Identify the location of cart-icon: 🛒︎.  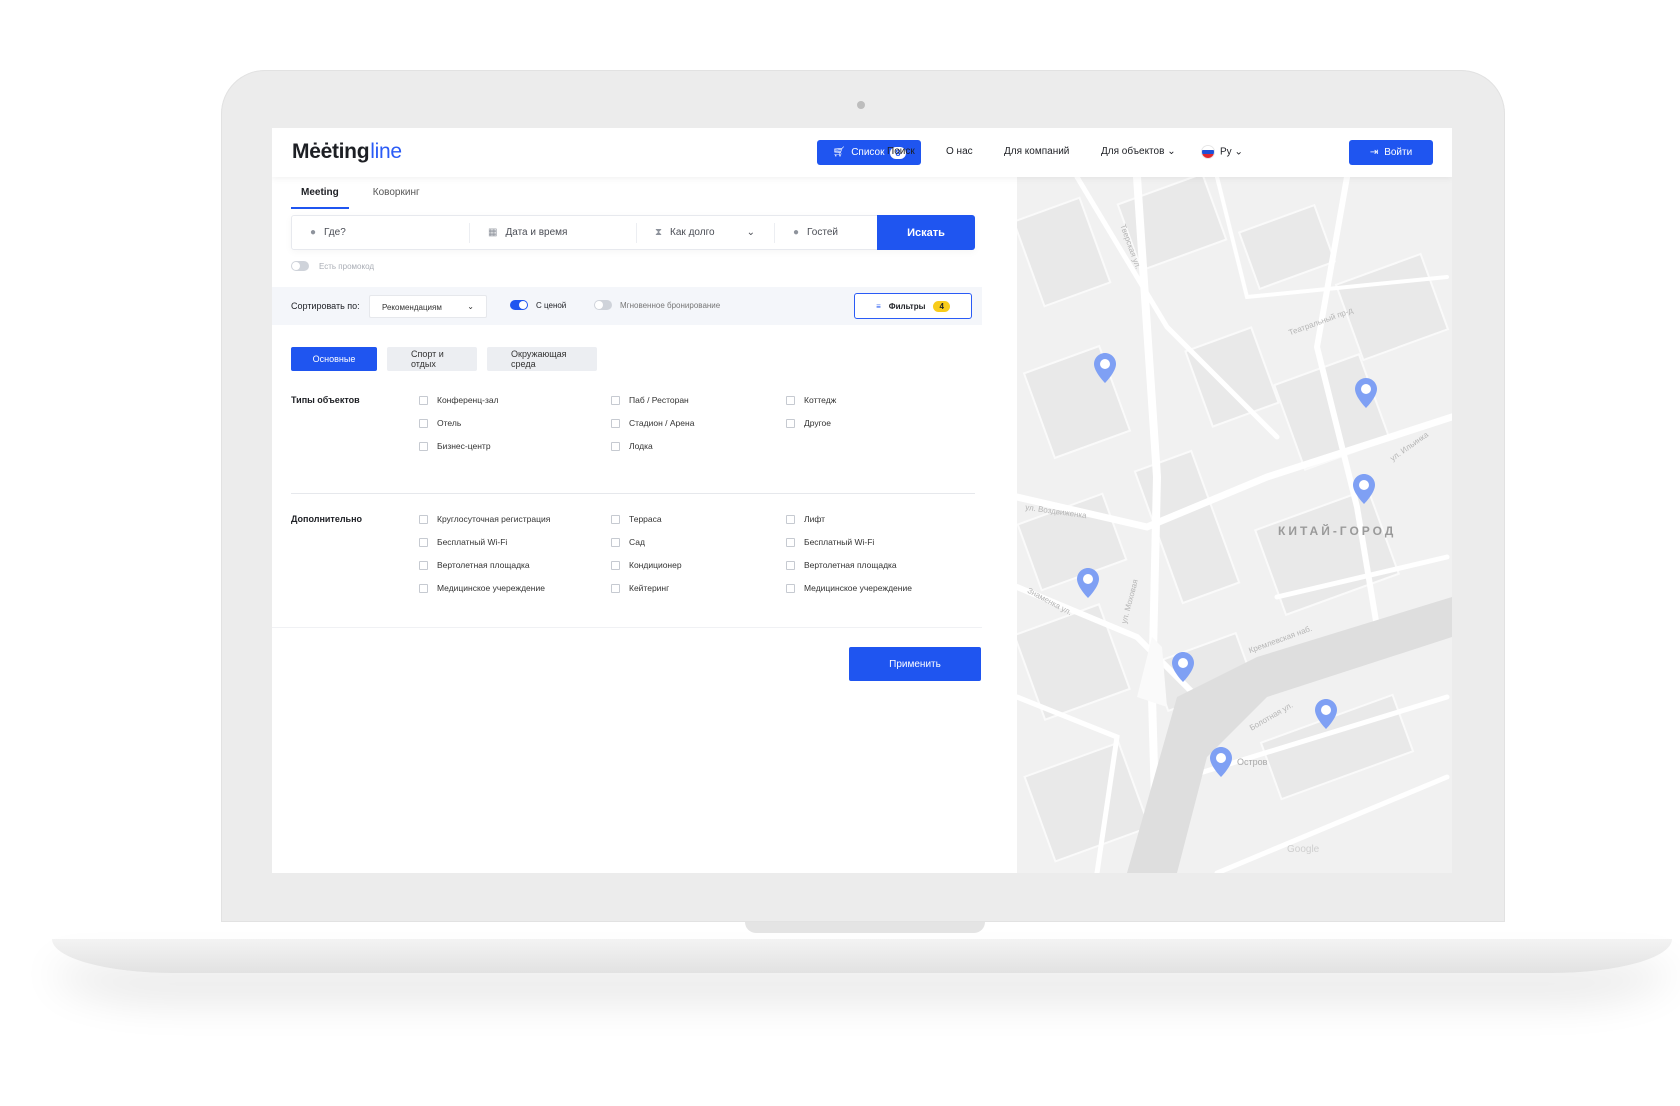
(839, 152).